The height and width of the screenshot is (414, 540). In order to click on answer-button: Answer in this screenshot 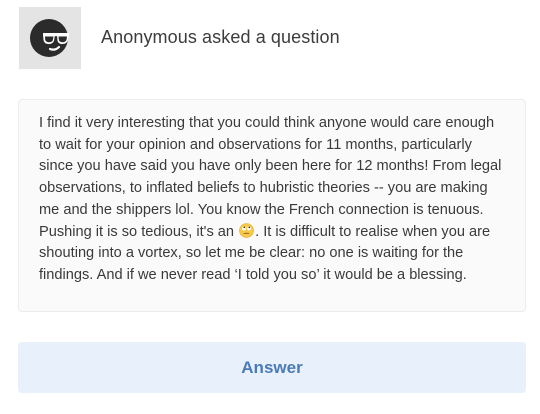, I will do `click(272, 367)`.